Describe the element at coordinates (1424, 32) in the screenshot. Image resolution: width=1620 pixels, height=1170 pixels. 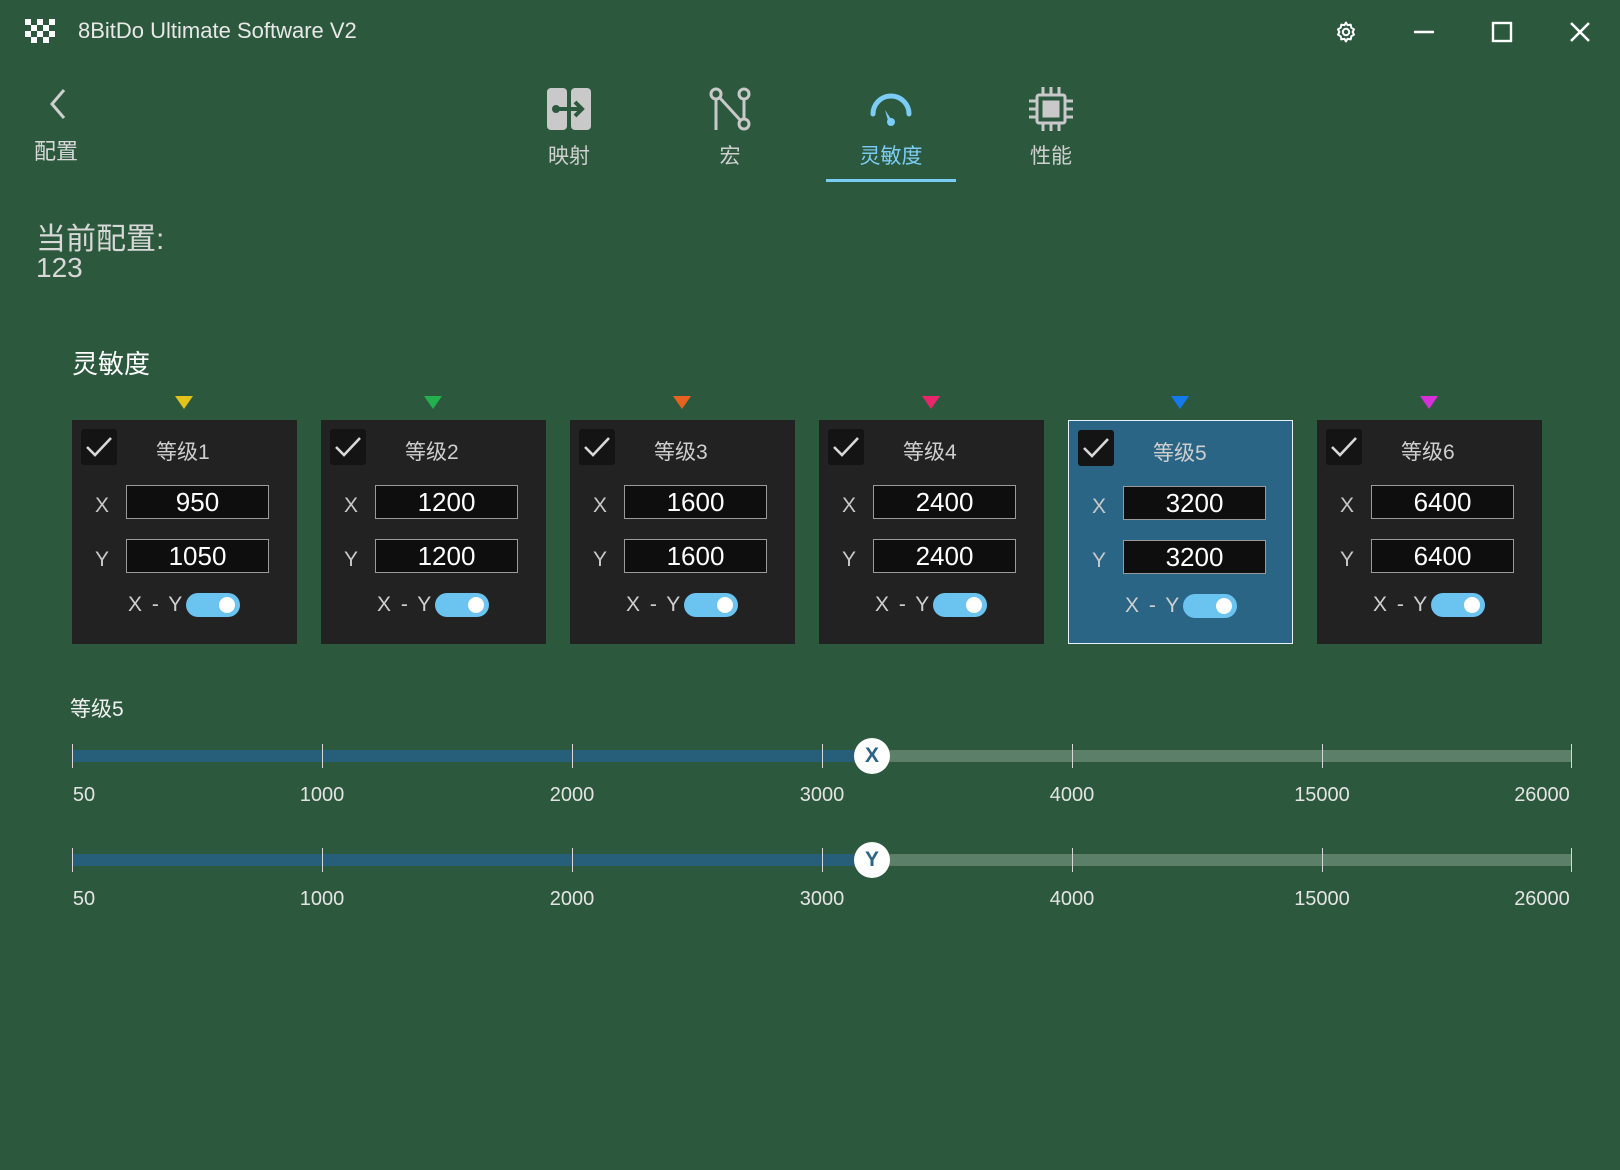
I see `minimize-button` at that location.